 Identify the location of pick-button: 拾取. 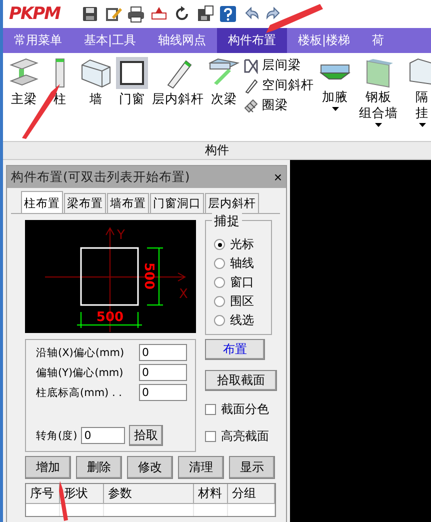
(146, 435).